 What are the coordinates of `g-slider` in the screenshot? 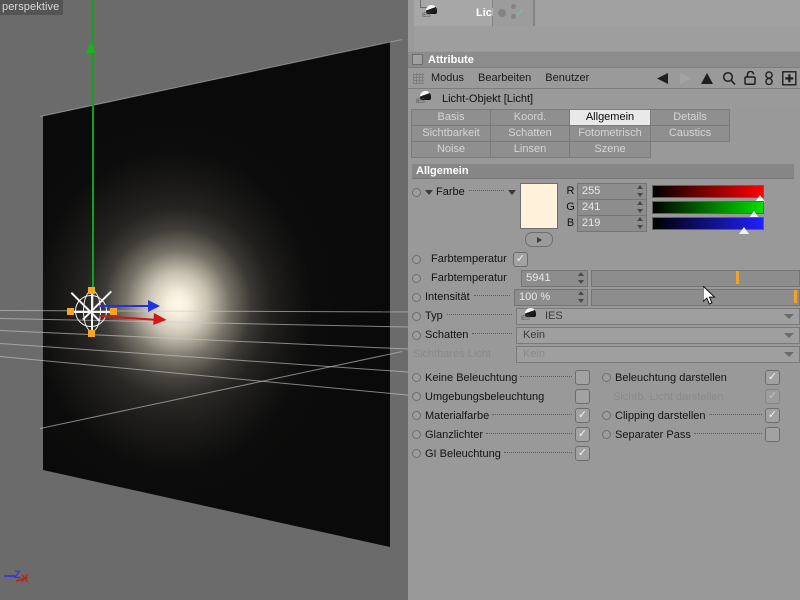 It's located at (708, 209).